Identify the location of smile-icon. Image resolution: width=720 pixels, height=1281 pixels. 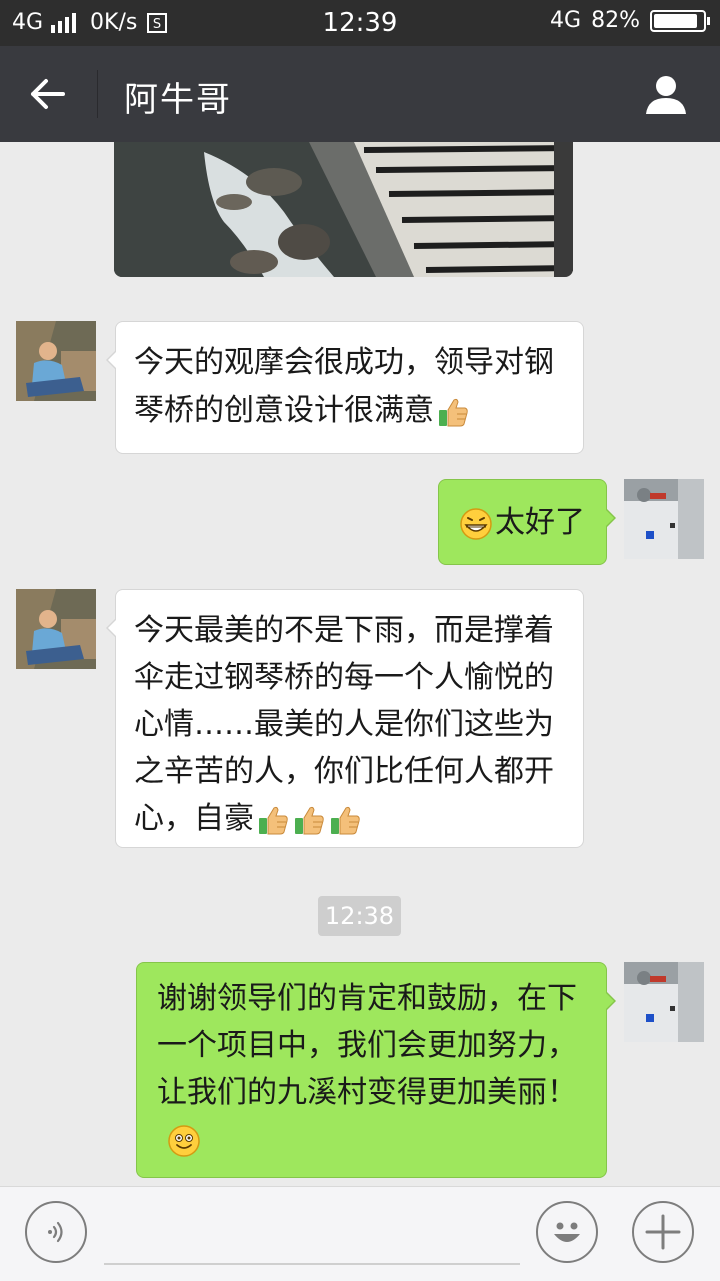
(184, 1140).